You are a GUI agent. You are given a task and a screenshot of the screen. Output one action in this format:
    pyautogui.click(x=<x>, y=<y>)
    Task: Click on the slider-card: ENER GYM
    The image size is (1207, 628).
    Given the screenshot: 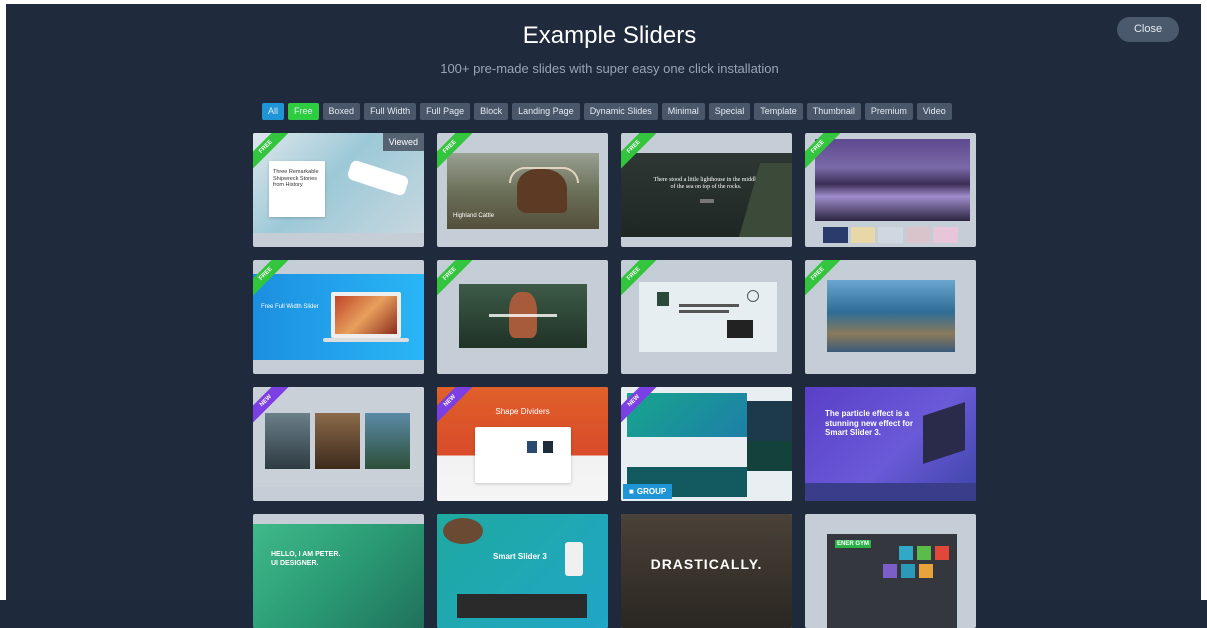 What is the action you would take?
    pyautogui.click(x=890, y=571)
    